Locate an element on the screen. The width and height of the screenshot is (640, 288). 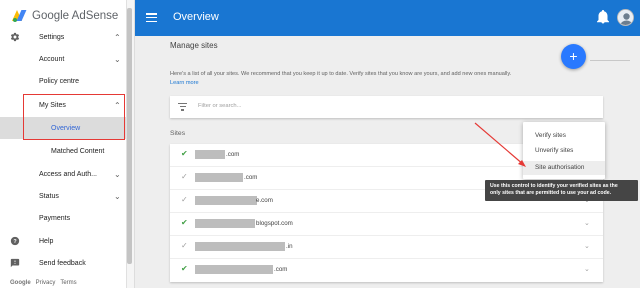
site-domain-suffix: .in is located at coordinates (289, 246).